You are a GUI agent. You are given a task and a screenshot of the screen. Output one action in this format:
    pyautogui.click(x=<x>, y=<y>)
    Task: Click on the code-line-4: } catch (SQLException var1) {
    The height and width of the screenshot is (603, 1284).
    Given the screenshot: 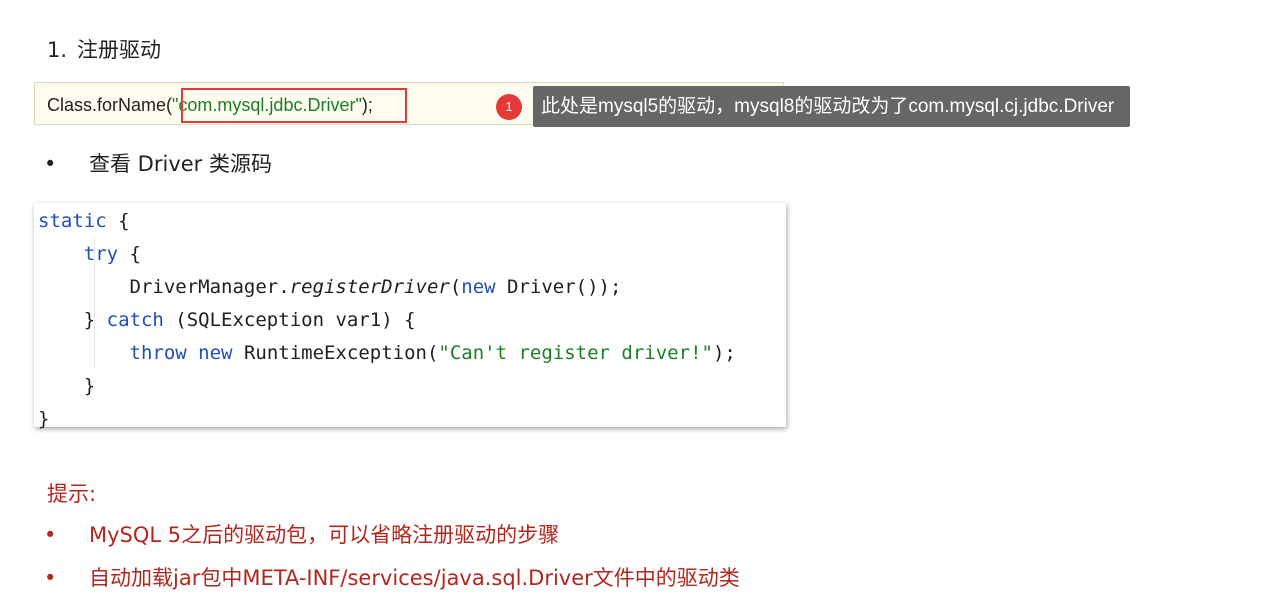 What is the action you would take?
    pyautogui.click(x=249, y=320)
    